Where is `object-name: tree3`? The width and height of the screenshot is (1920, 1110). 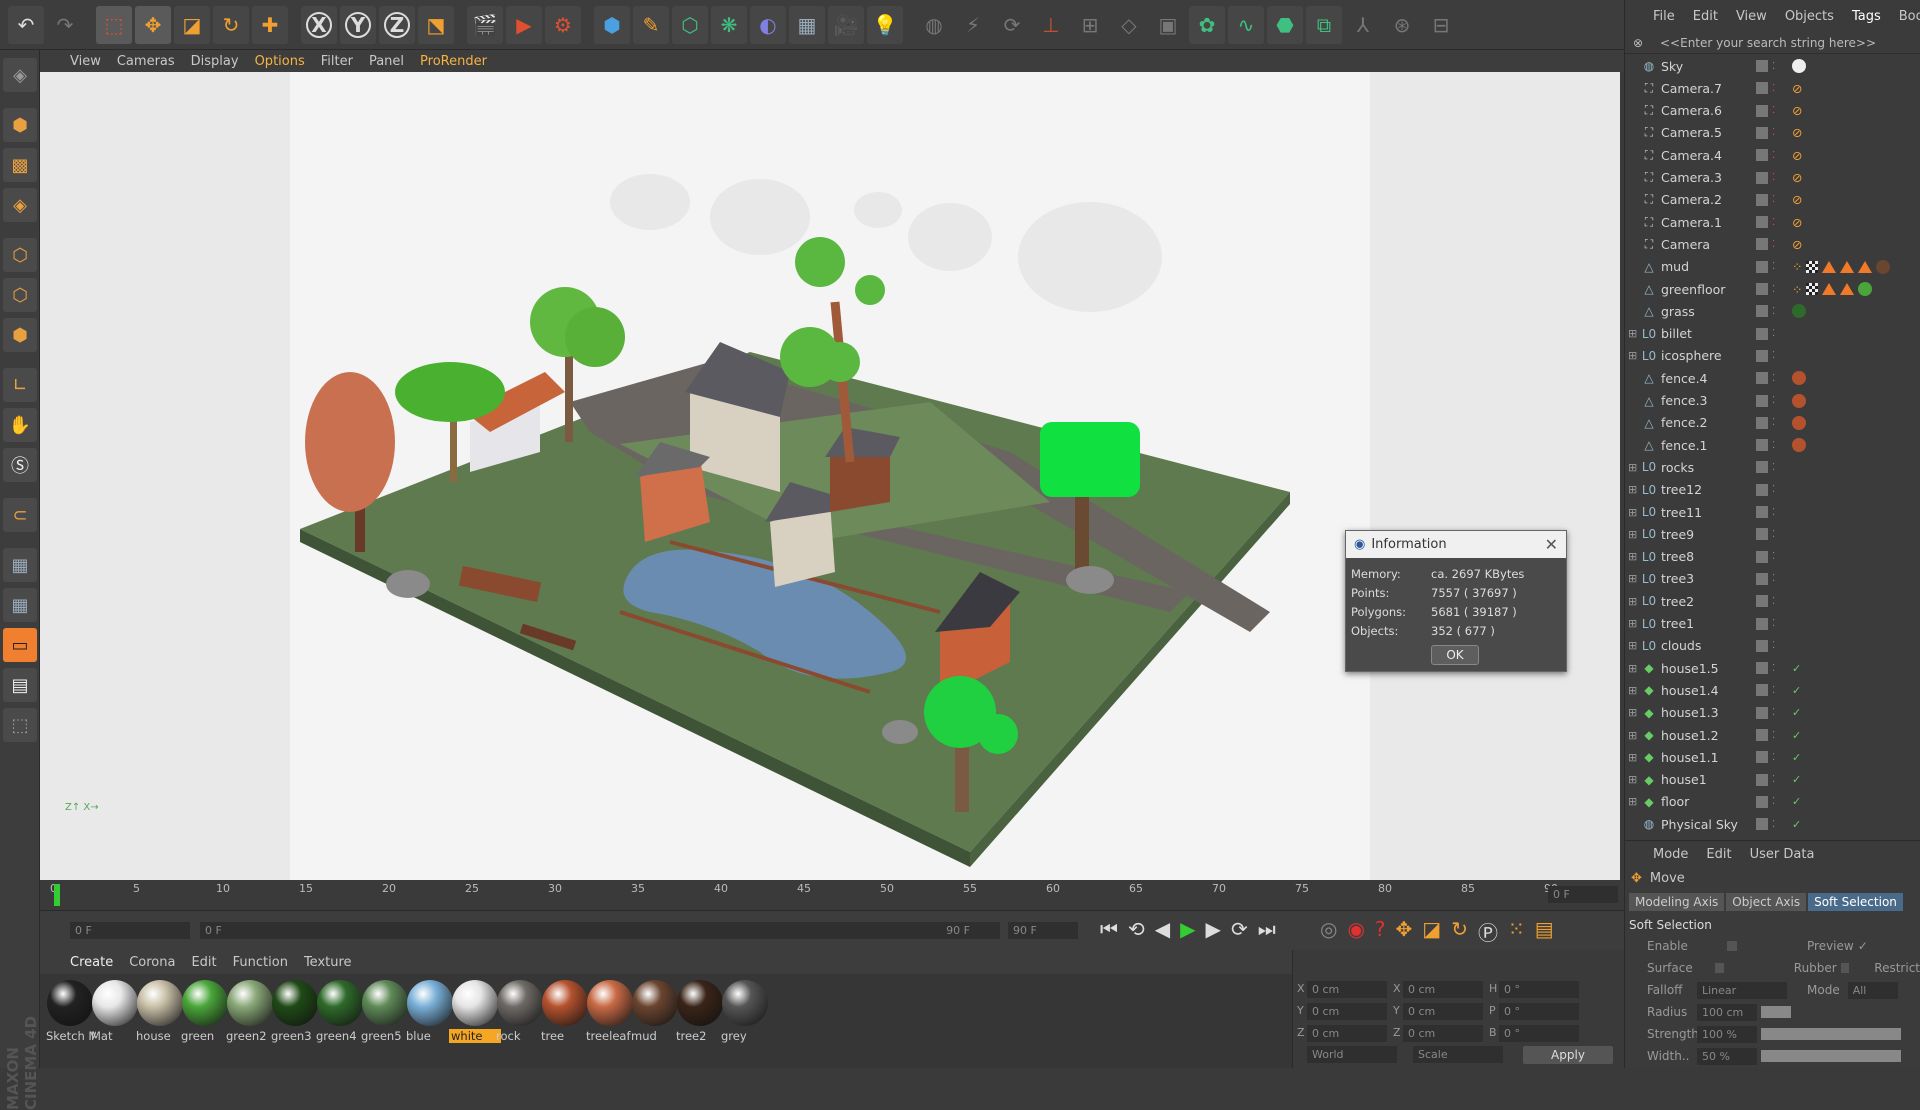
object-name: tree3 is located at coordinates (1707, 578).